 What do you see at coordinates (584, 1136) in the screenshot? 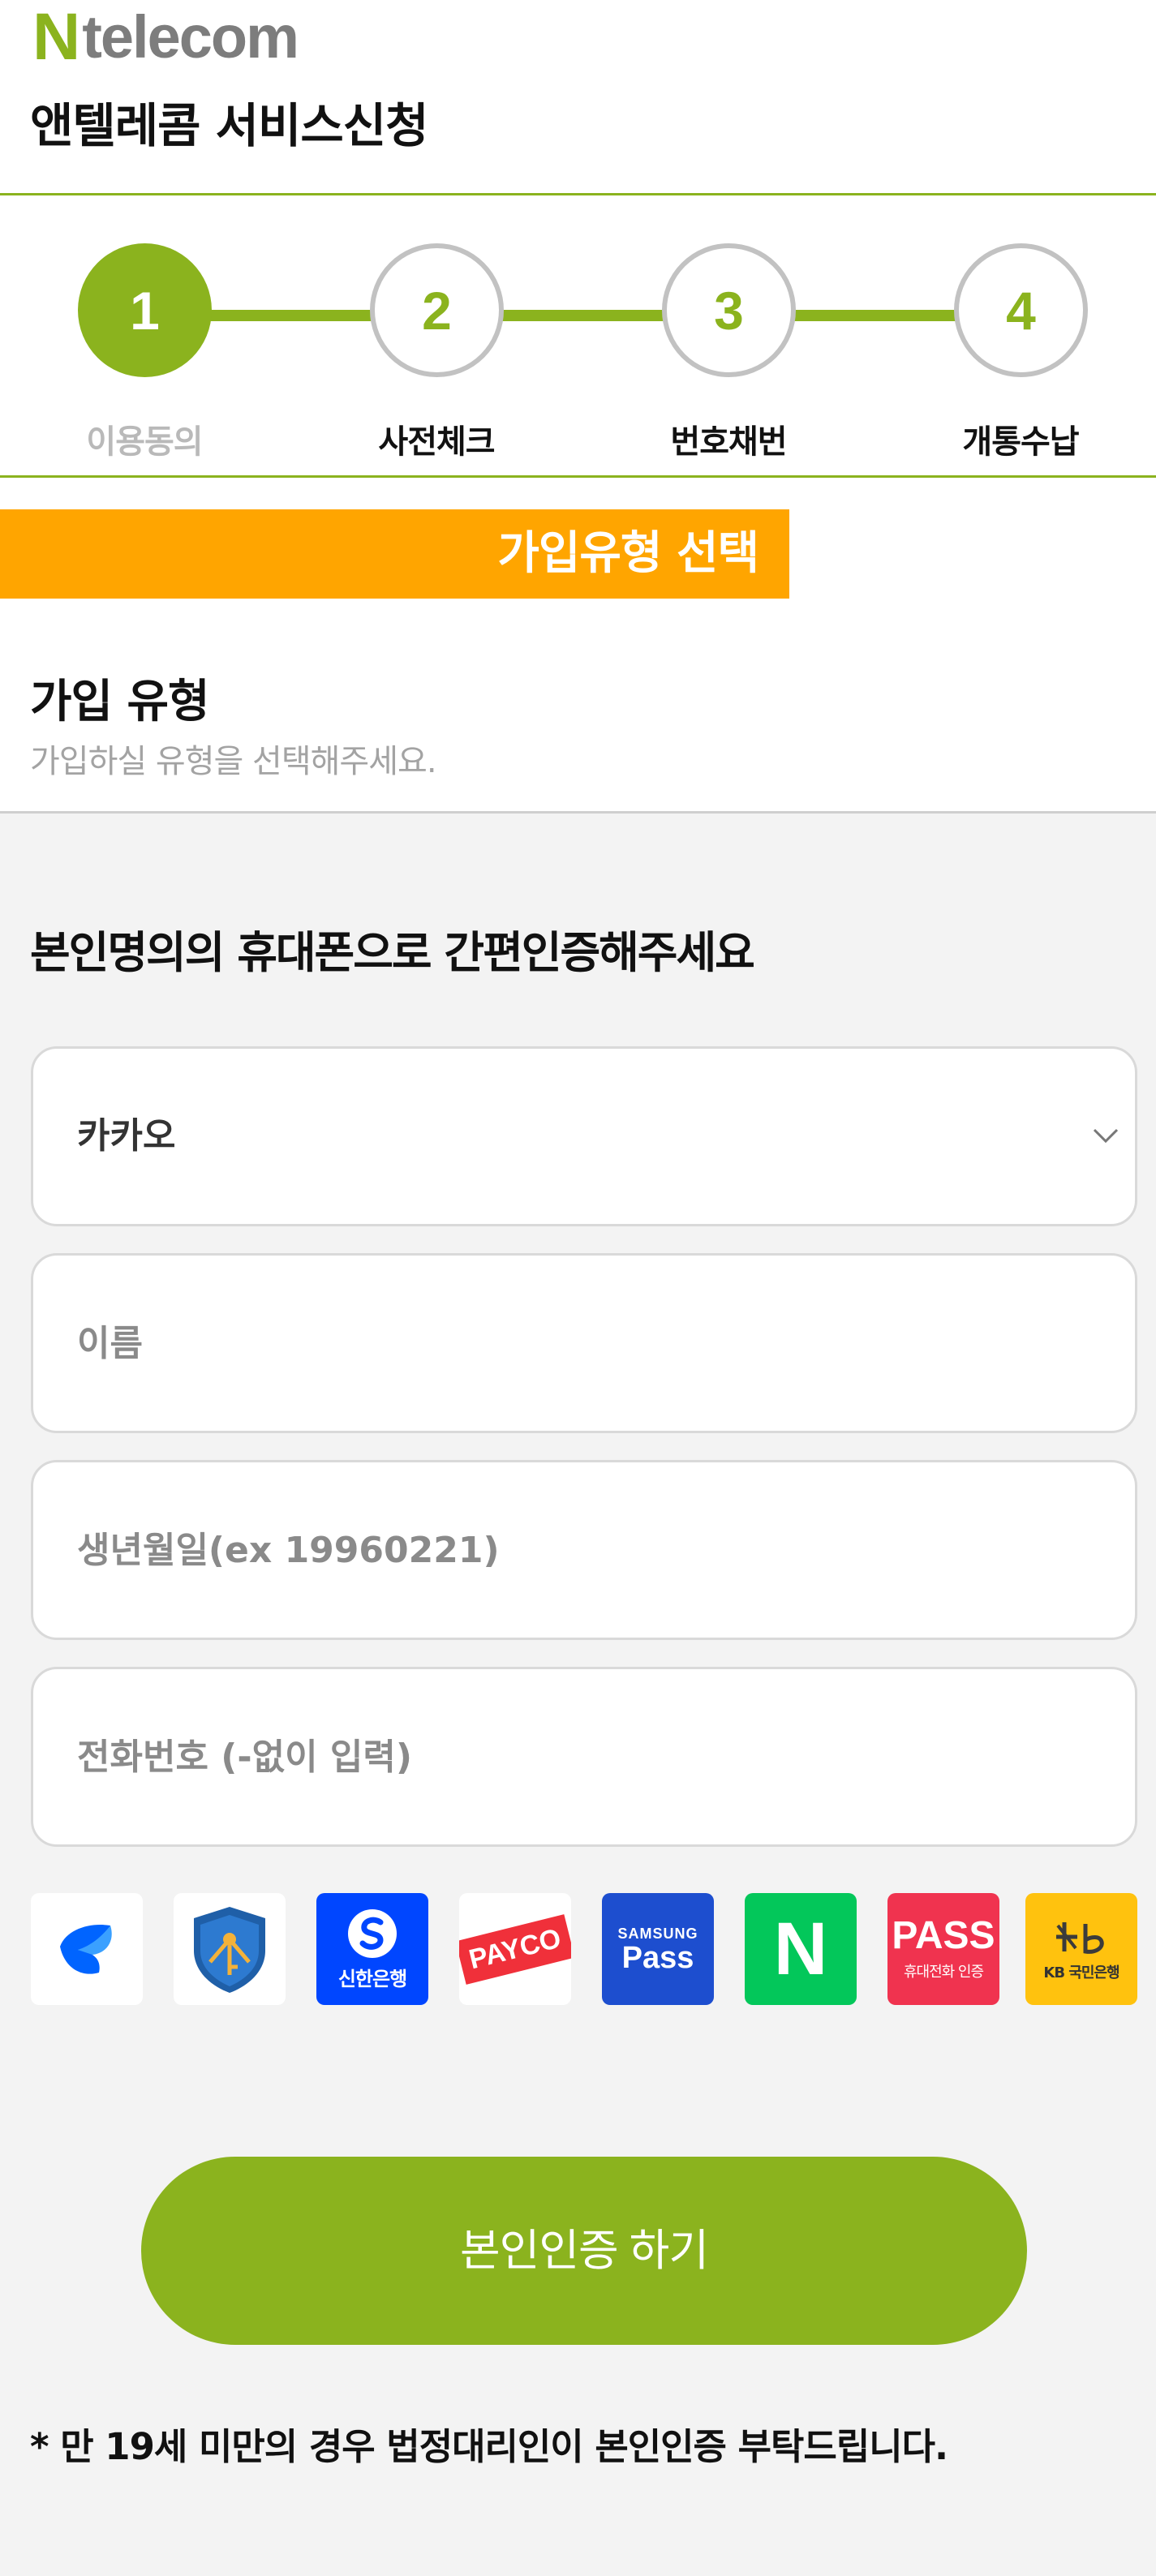
I see `provider-select: 카카오` at bounding box center [584, 1136].